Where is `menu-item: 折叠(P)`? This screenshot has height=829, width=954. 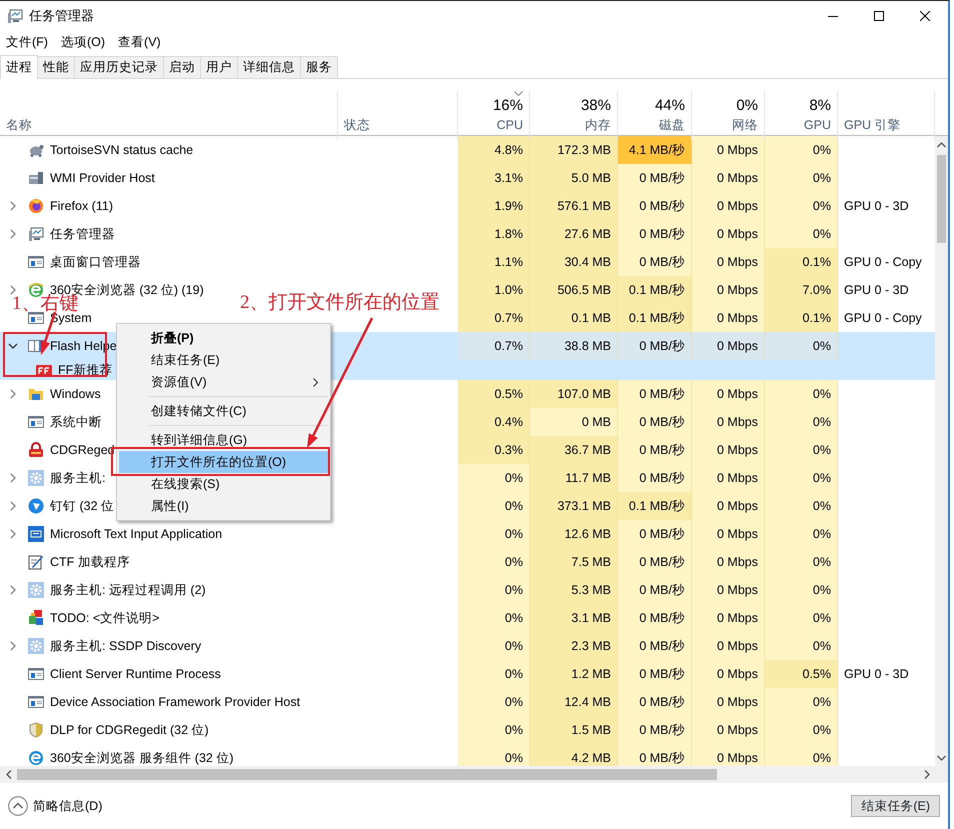
menu-item: 折叠(P) is located at coordinates (223, 338).